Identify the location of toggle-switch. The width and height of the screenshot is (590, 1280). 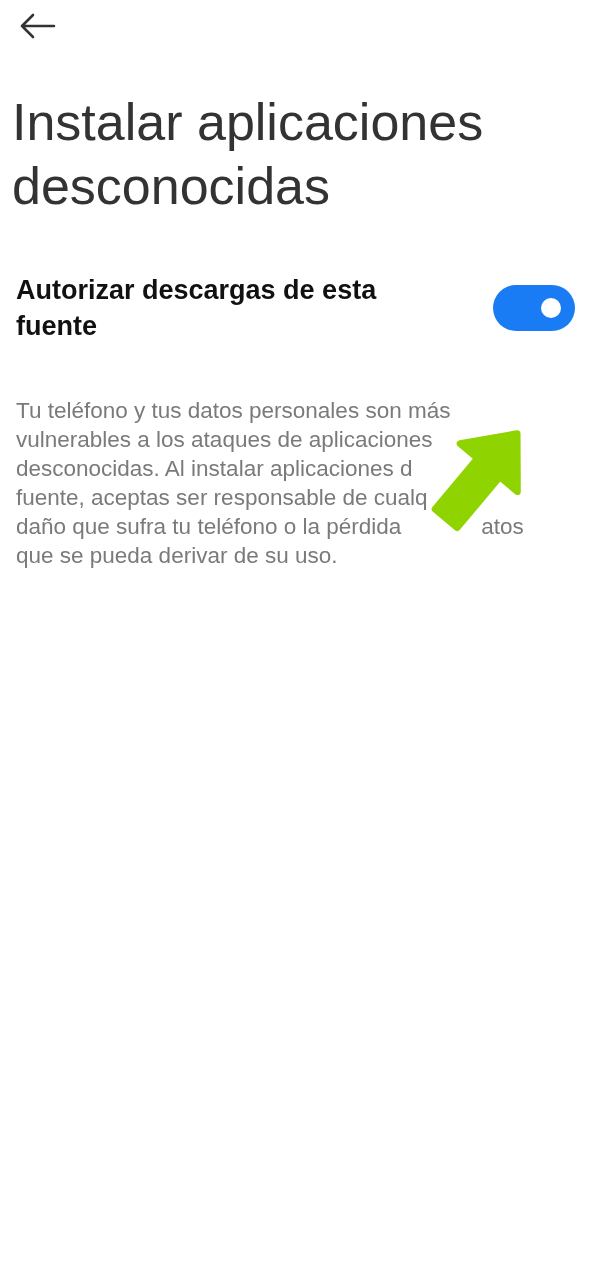
(534, 308).